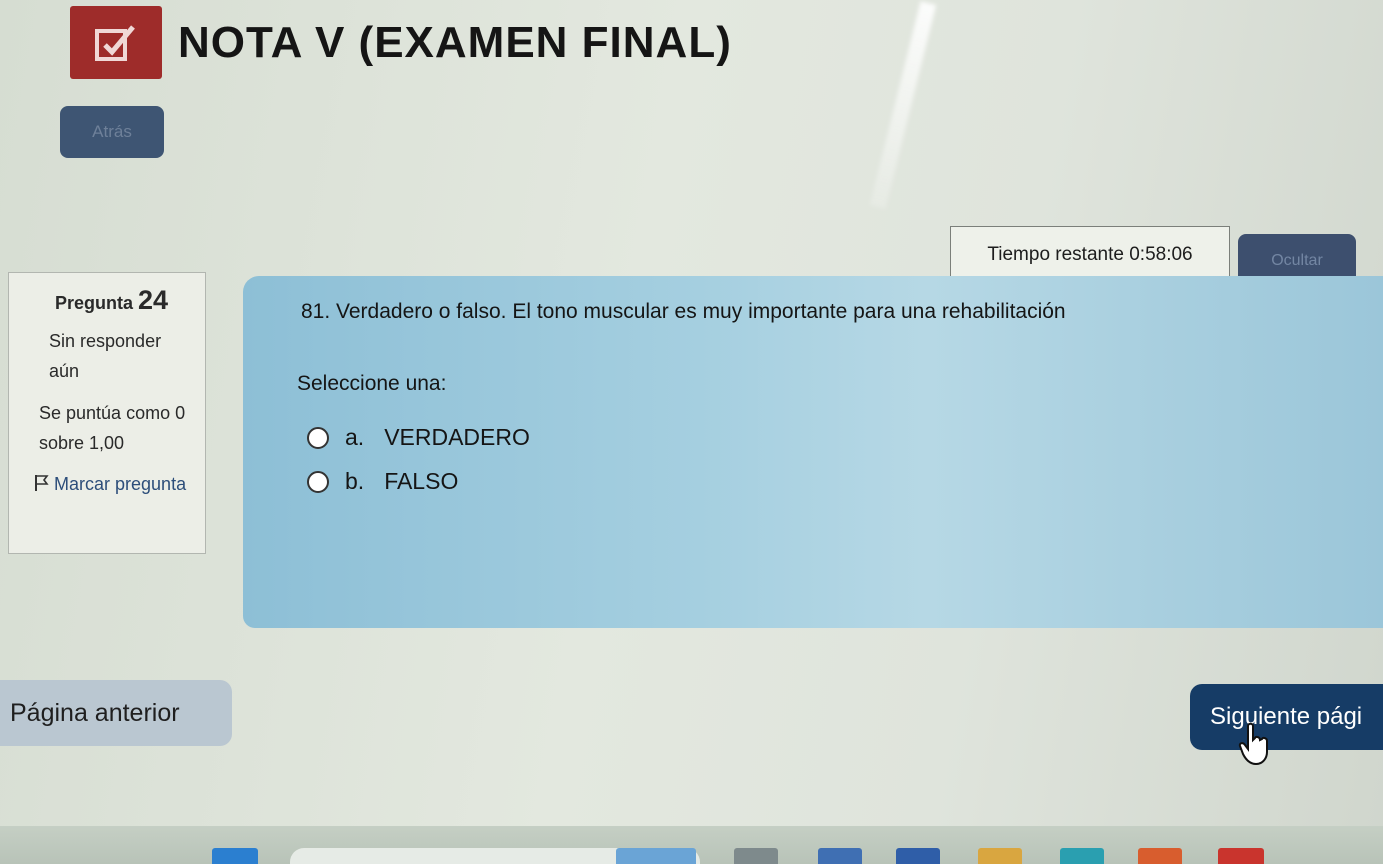 The image size is (1383, 864). What do you see at coordinates (355, 481) in the screenshot?
I see `option-letter: b.` at bounding box center [355, 481].